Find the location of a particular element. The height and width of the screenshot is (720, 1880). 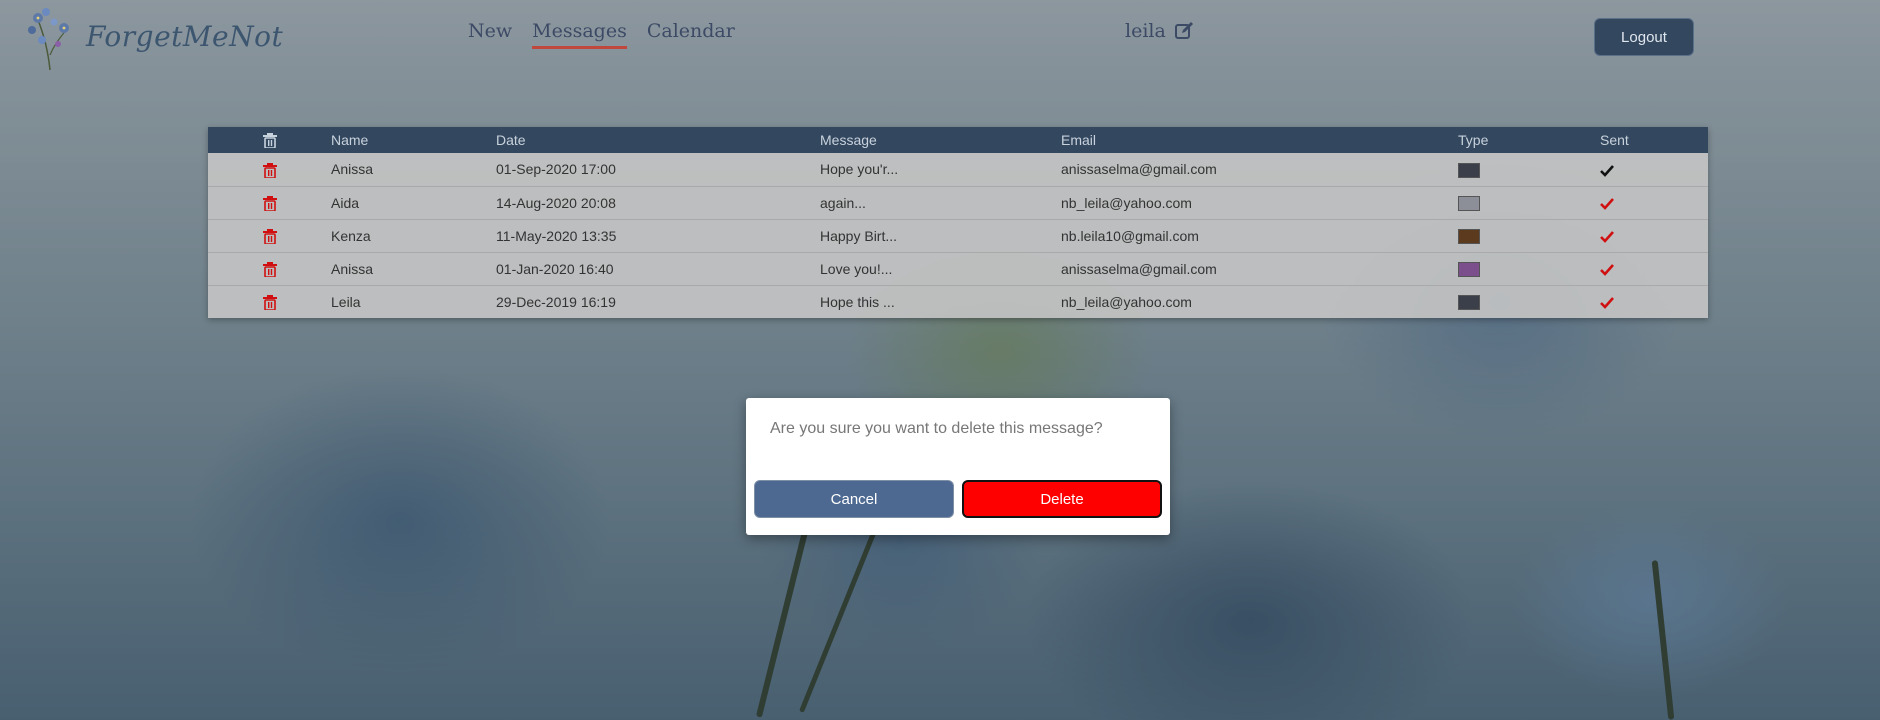

delete-button: Delete is located at coordinates (1062, 499).